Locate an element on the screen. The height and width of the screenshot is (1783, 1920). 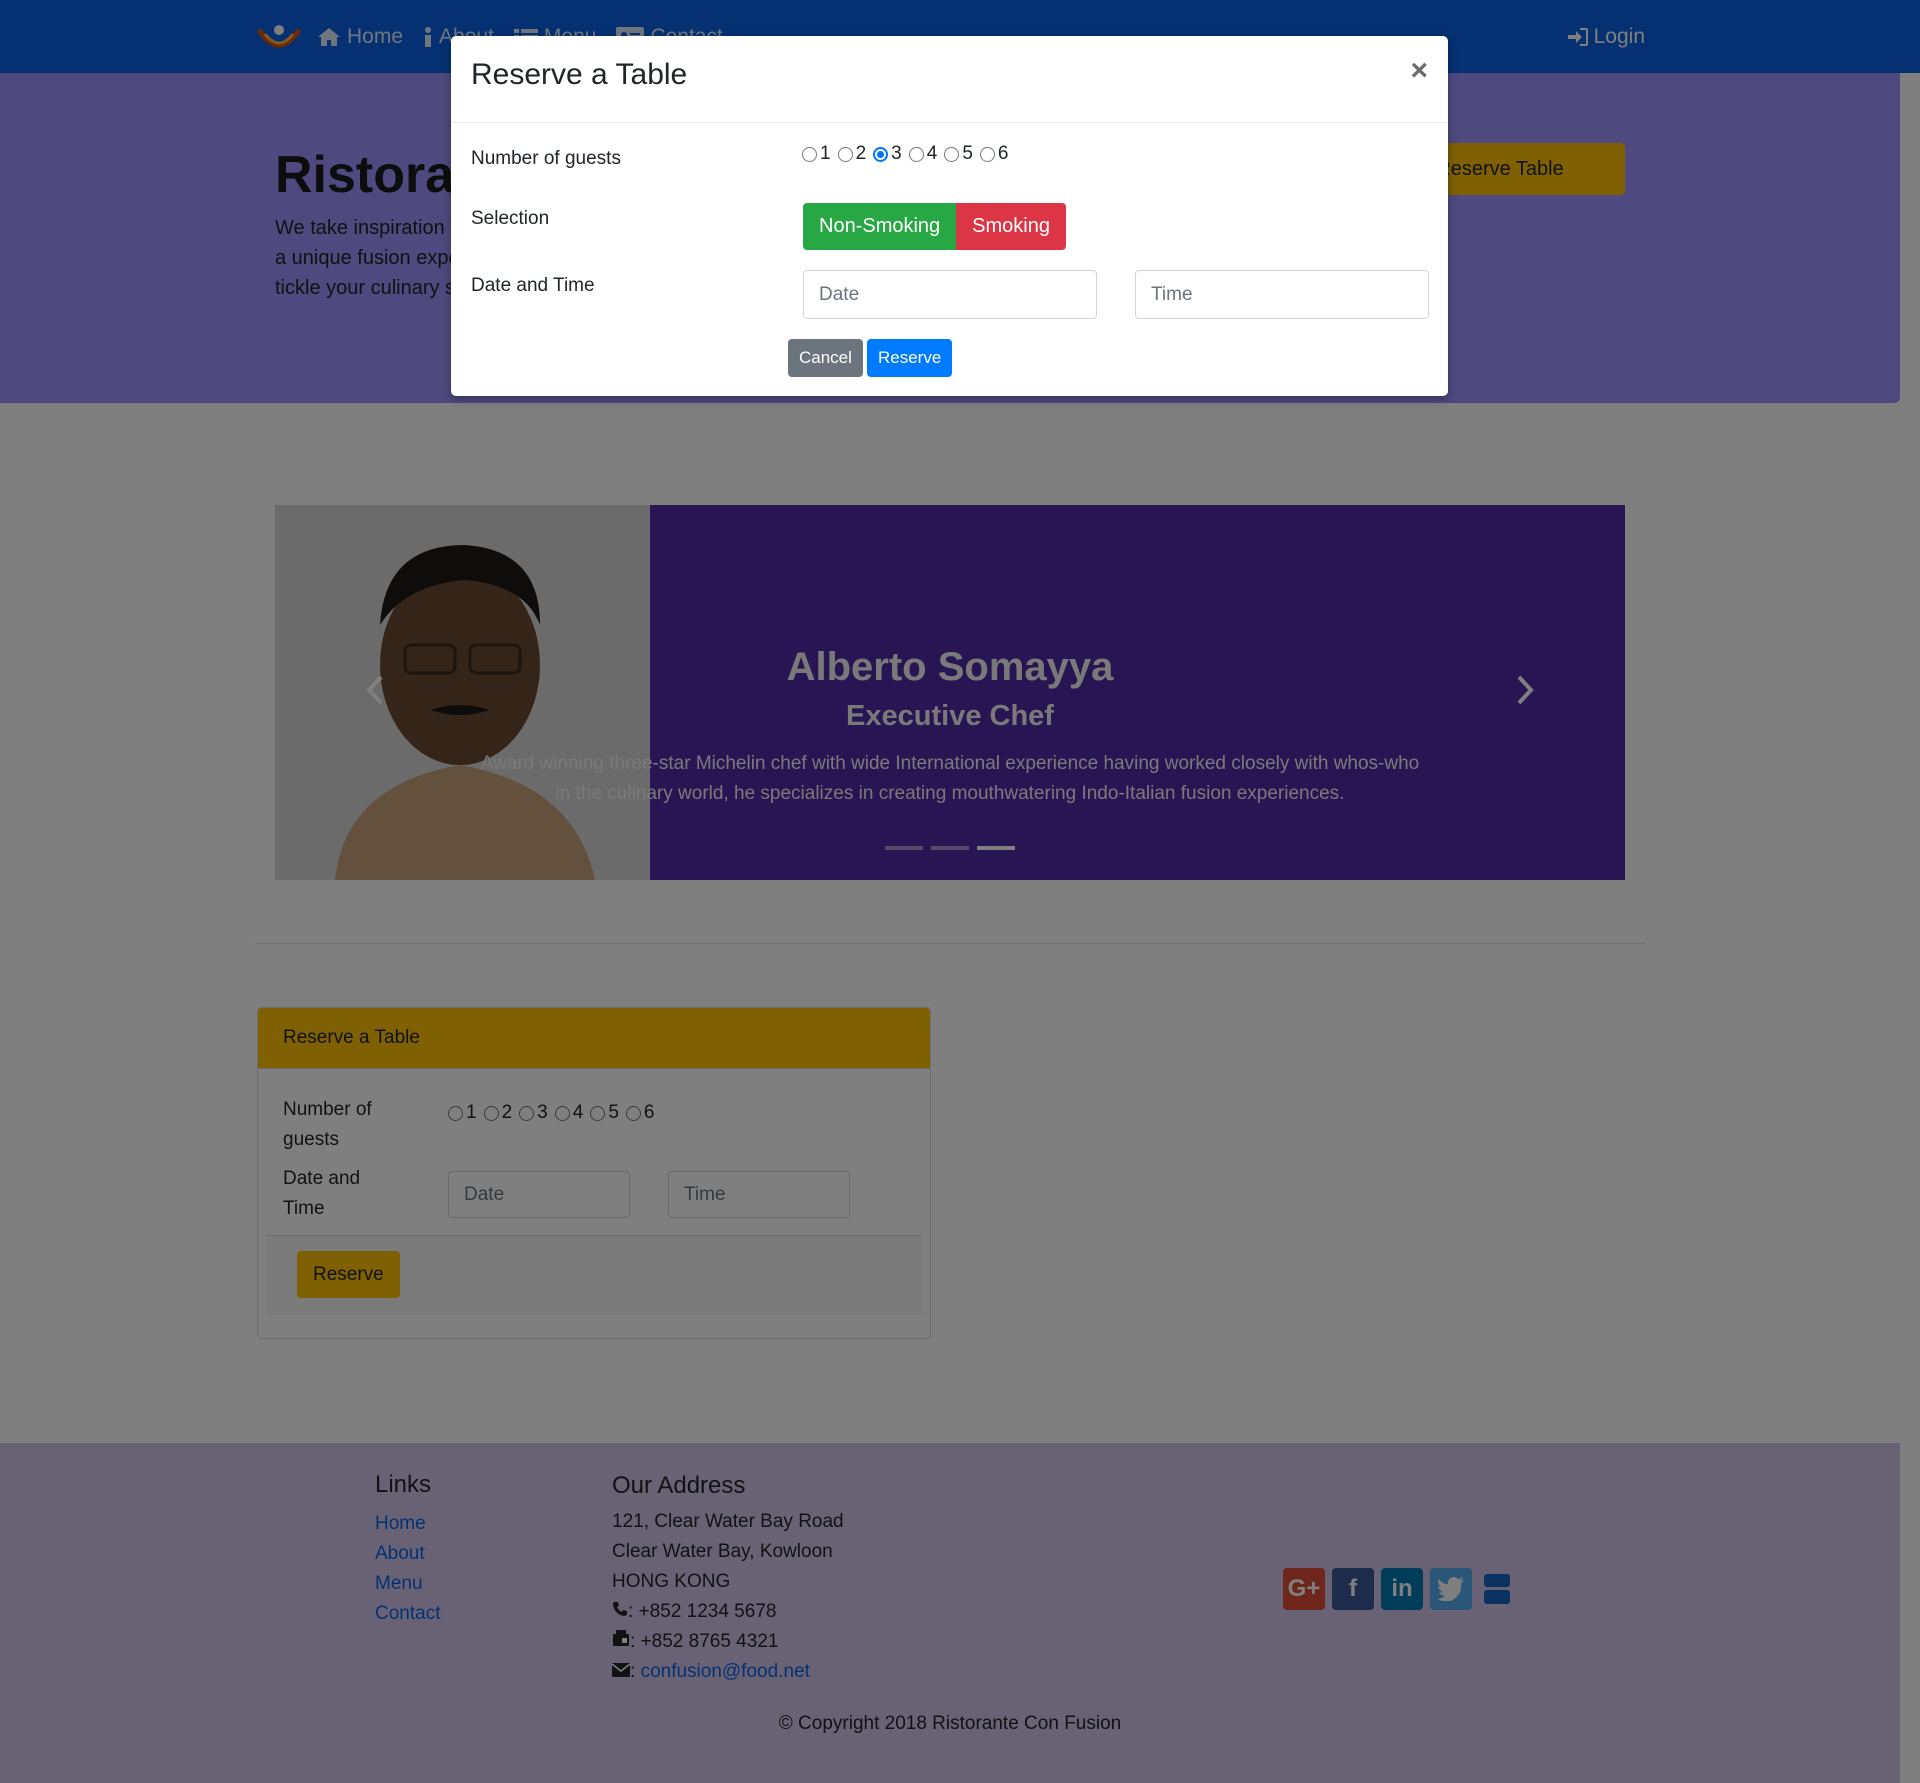
reserve-button: Reserve is located at coordinates (910, 358).